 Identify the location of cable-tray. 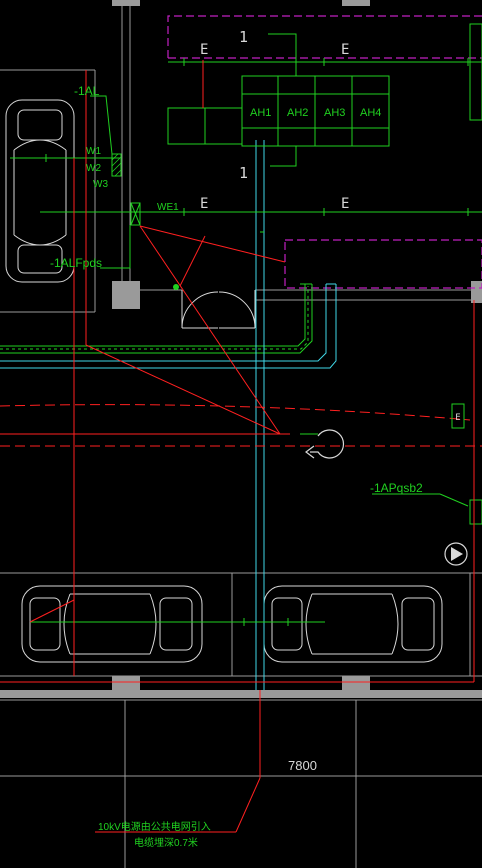
(156, 318).